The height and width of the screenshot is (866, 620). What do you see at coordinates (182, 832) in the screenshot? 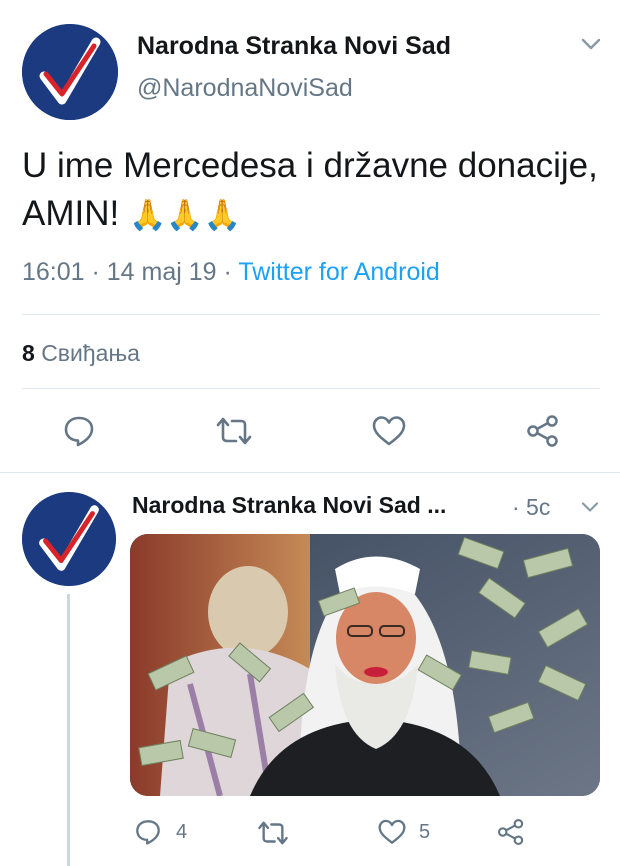
I see `reply-count: 4` at bounding box center [182, 832].